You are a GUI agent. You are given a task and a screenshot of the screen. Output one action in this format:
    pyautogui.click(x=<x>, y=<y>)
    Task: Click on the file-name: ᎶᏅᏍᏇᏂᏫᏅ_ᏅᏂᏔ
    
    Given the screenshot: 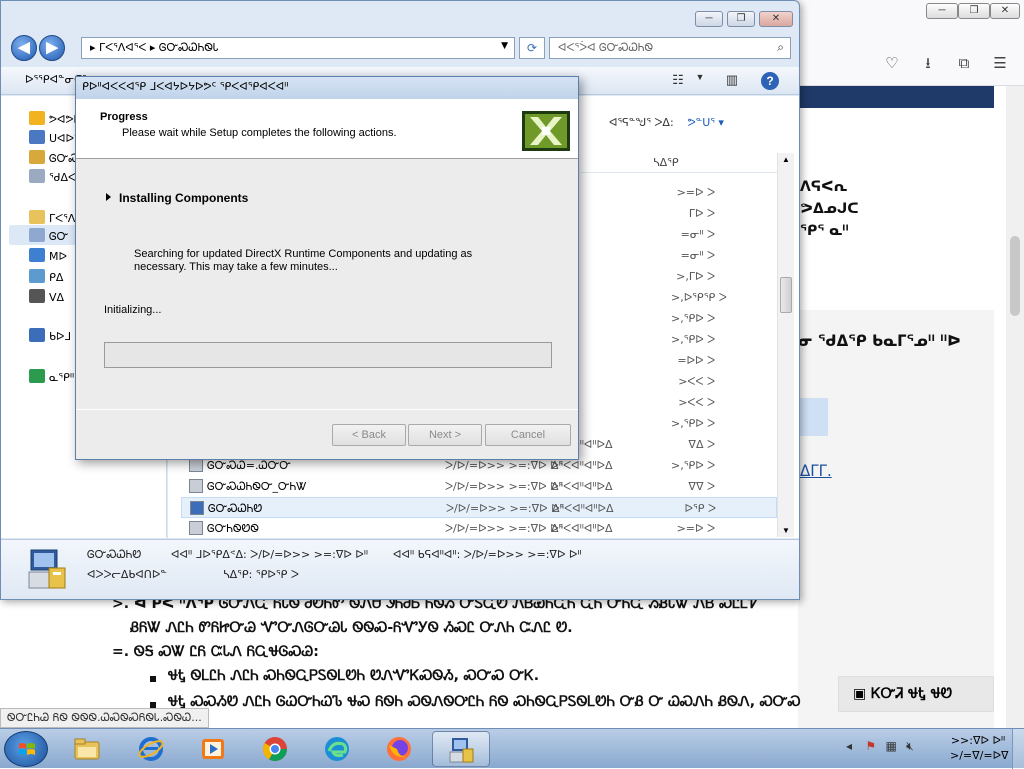 What is the action you would take?
    pyautogui.click(x=257, y=486)
    